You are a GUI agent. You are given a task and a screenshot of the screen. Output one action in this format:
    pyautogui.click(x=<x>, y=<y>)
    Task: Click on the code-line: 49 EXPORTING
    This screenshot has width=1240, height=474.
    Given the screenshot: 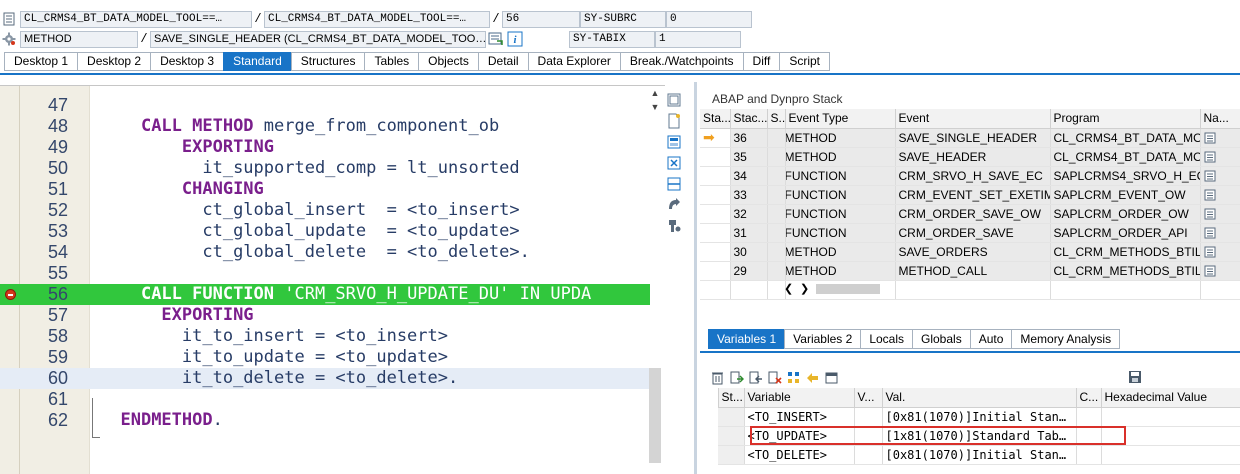 What is the action you would take?
    pyautogui.click(x=325, y=147)
    